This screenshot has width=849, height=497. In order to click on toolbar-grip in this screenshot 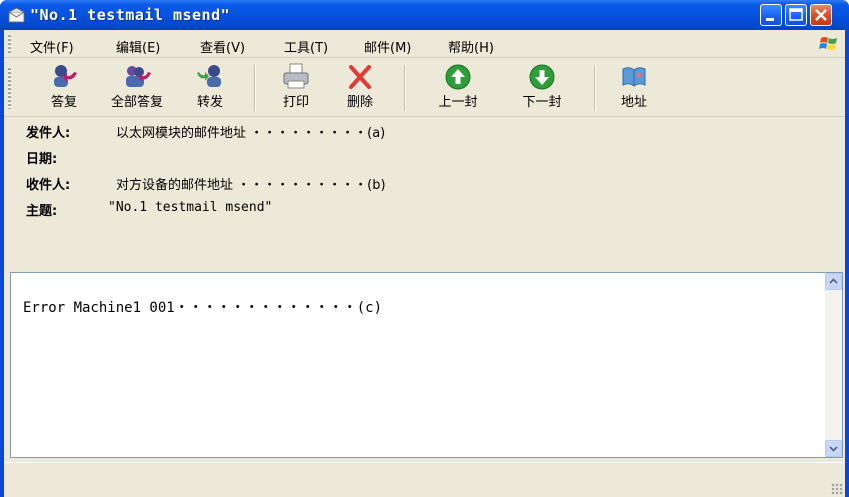, I will do `click(9, 88)`.